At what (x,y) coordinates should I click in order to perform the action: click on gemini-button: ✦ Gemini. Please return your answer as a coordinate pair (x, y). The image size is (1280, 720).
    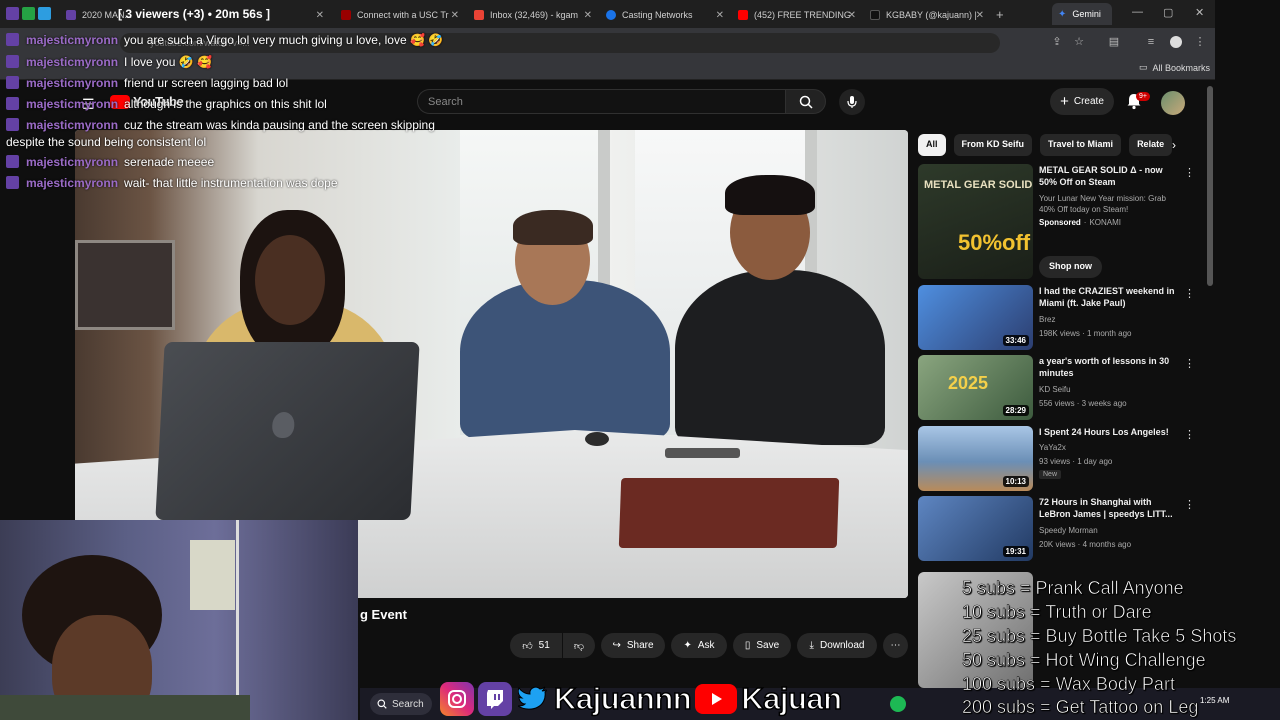
    Looking at the image, I should click on (1082, 14).